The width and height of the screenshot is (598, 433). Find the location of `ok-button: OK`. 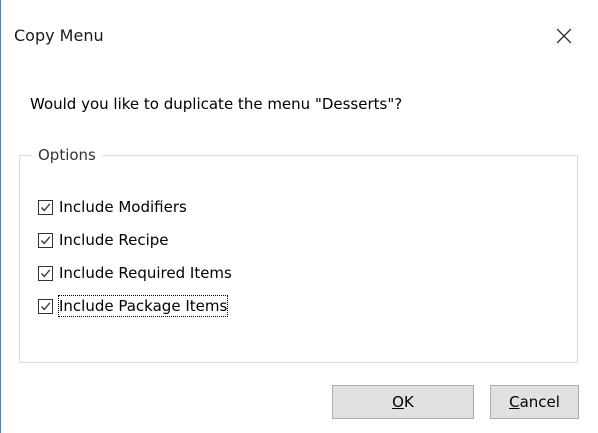

ok-button: OK is located at coordinates (403, 402).